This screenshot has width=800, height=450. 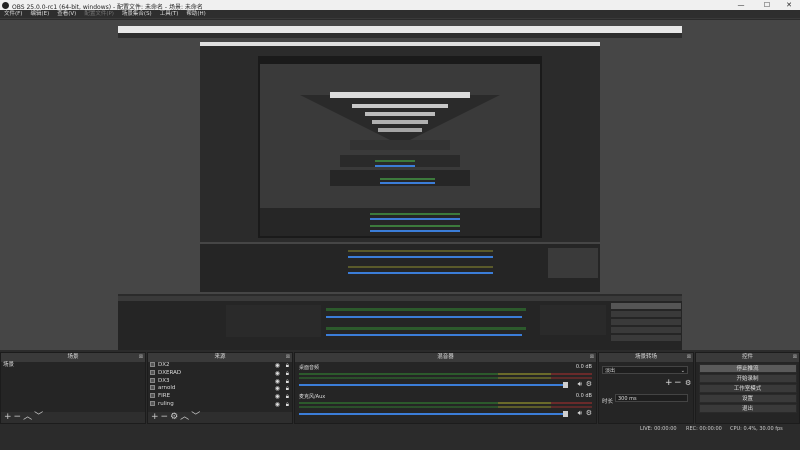 I want to click on transitions-panel: 场景转场 ⊠ 淡出 ⌄ + − ⚙ 时长 300 ms, so click(x=646, y=388).